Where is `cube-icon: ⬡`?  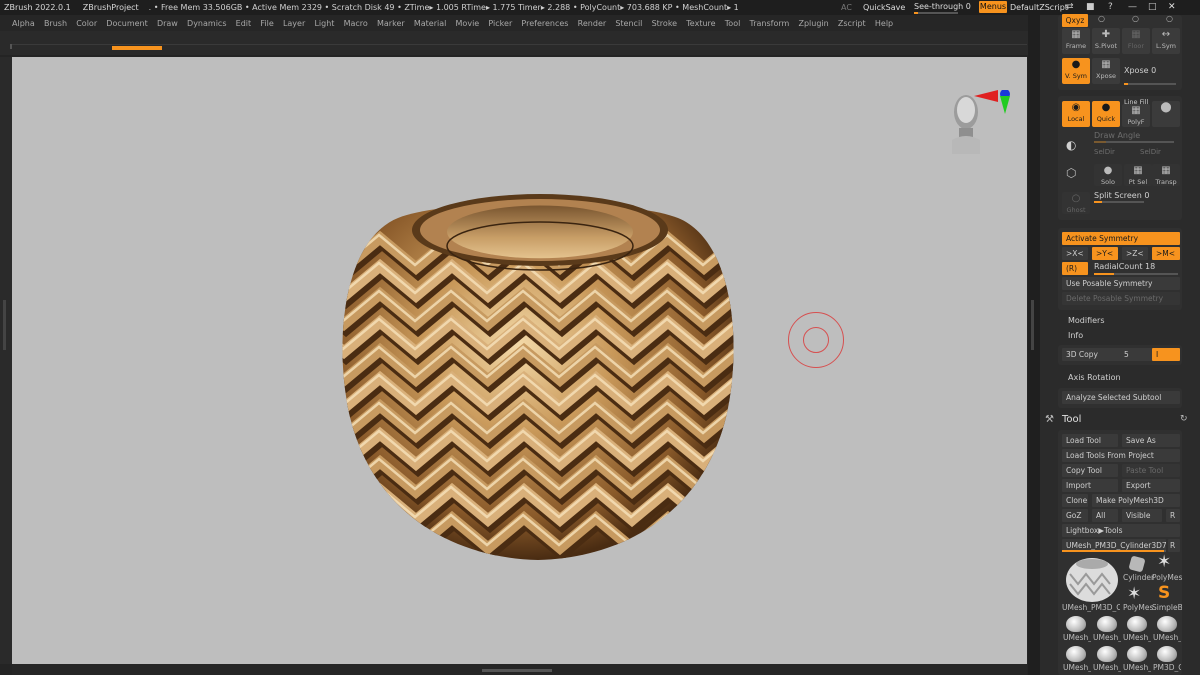 cube-icon: ⬡ is located at coordinates (1071, 173).